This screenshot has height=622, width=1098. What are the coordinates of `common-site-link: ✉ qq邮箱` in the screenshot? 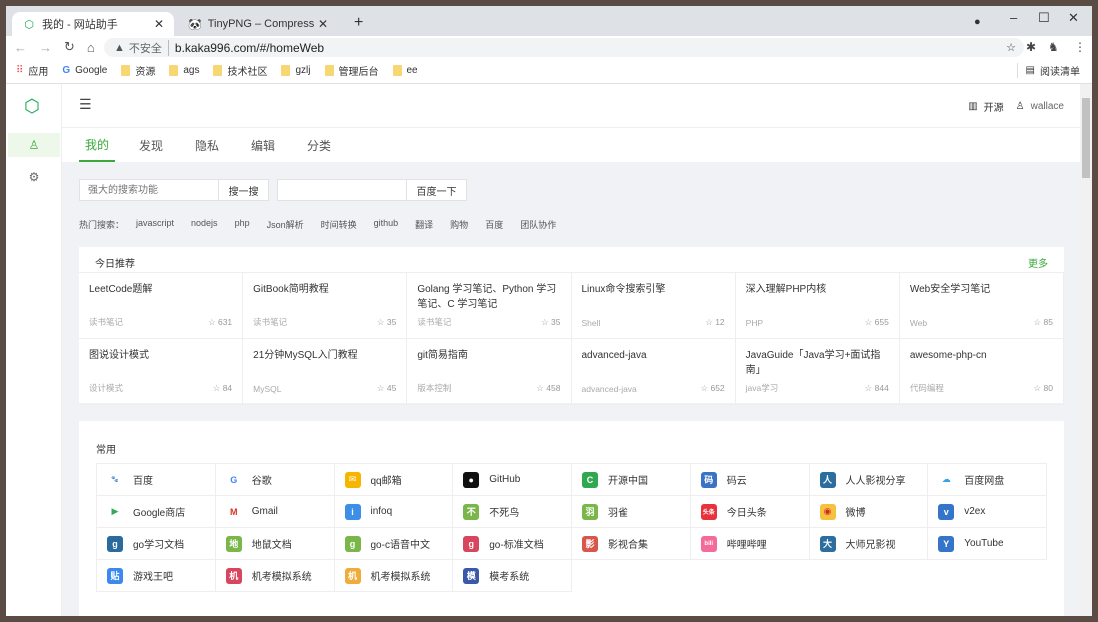 It's located at (394, 480).